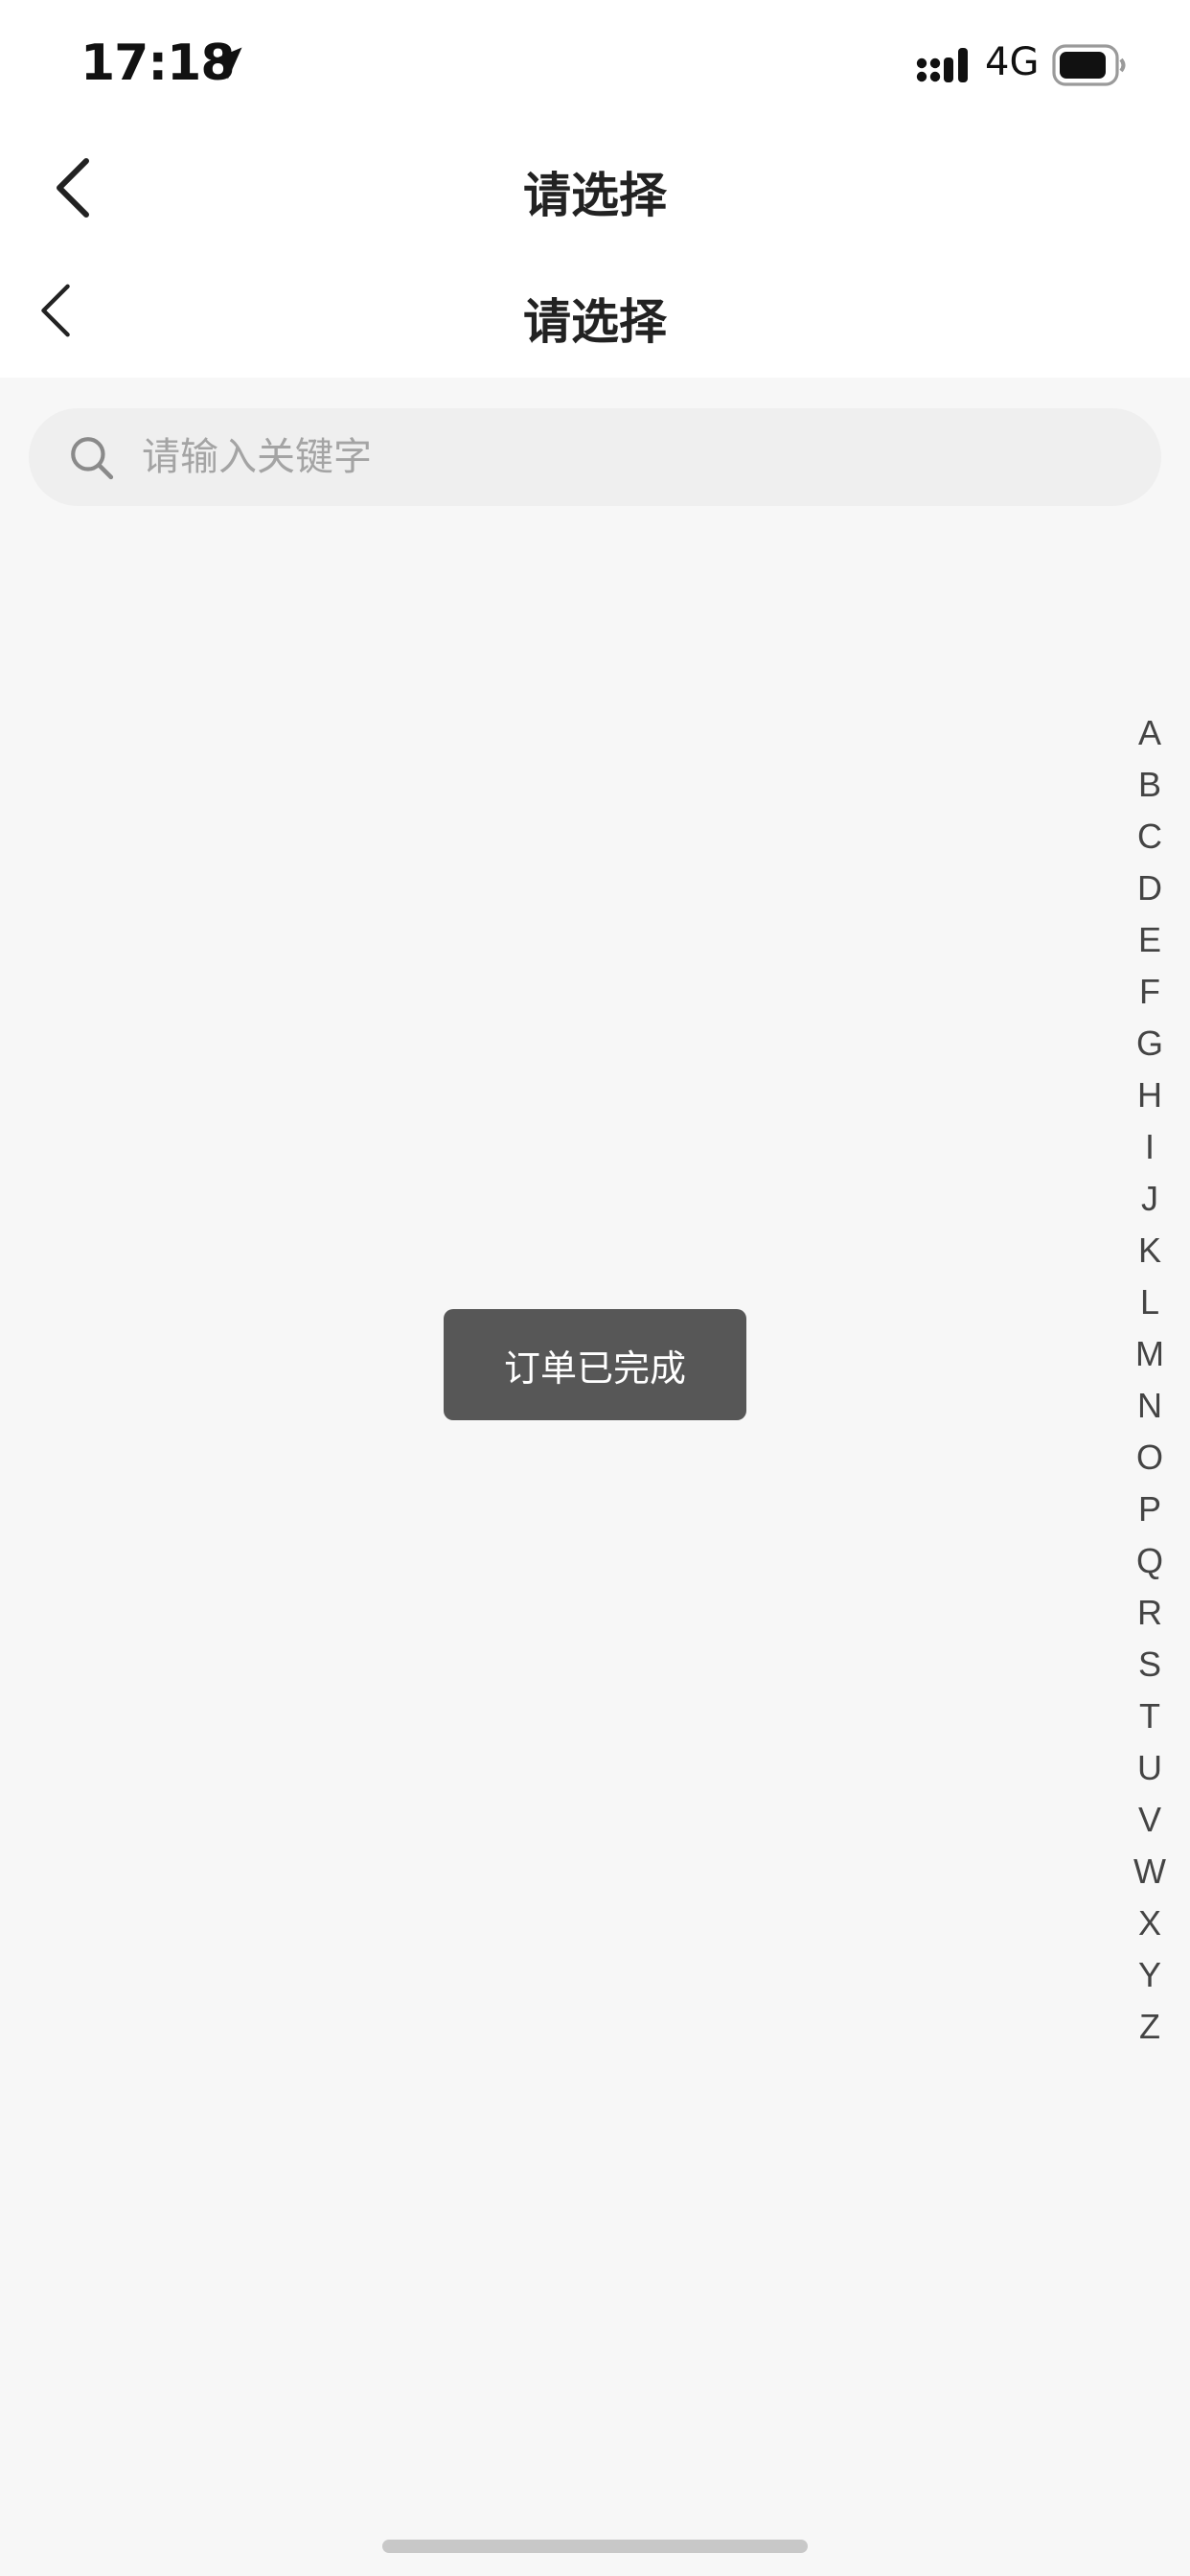 The image size is (1190, 2576). I want to click on index-letter: H, so click(1150, 1095).